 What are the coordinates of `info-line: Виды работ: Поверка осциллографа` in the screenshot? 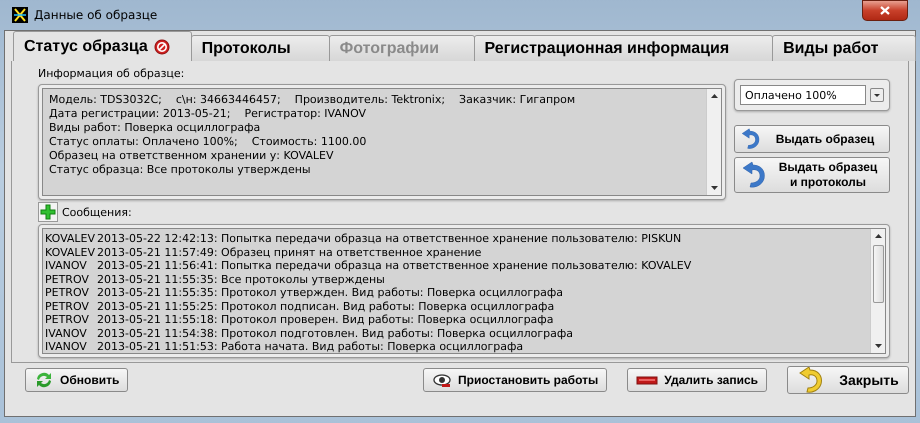 It's located at (155, 127).